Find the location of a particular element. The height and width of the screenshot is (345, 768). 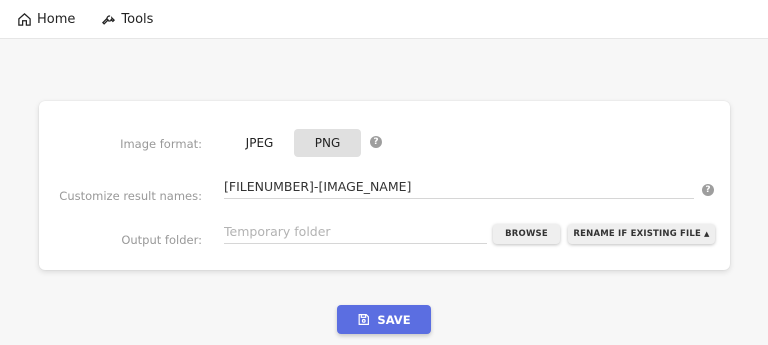

save-label: SAVE is located at coordinates (394, 319).